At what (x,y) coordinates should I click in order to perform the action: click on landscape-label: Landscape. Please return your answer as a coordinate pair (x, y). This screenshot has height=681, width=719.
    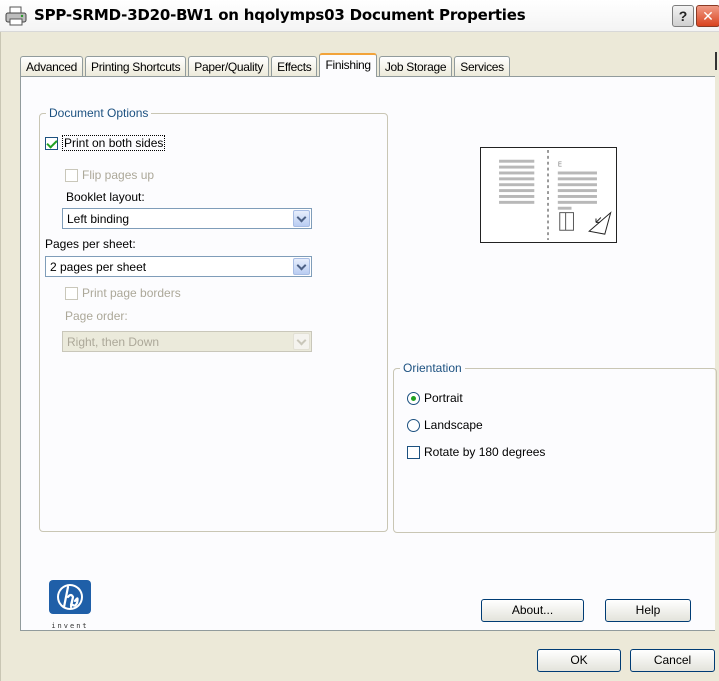
    Looking at the image, I should click on (453, 425).